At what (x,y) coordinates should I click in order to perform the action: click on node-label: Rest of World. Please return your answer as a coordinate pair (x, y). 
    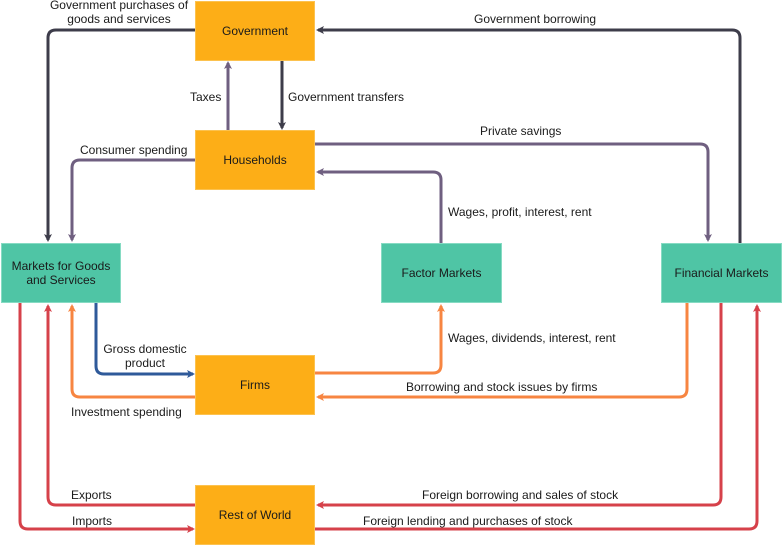
    Looking at the image, I should click on (255, 515).